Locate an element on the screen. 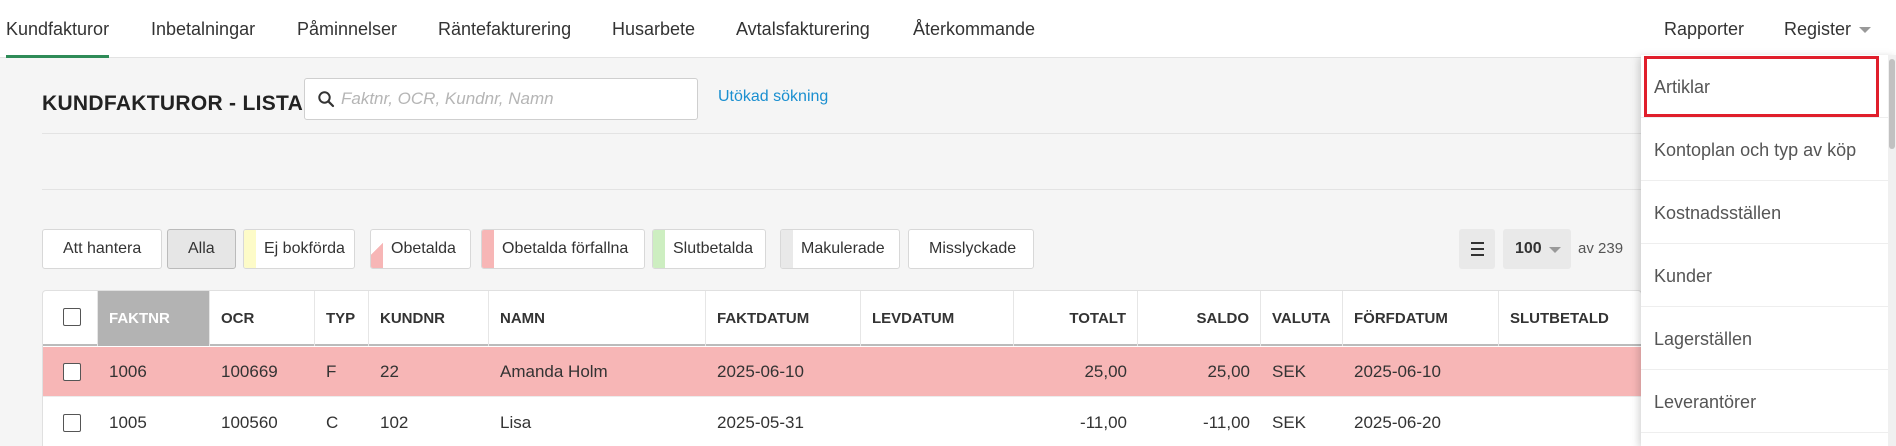 The image size is (1896, 446). search-icon is located at coordinates (326, 99).